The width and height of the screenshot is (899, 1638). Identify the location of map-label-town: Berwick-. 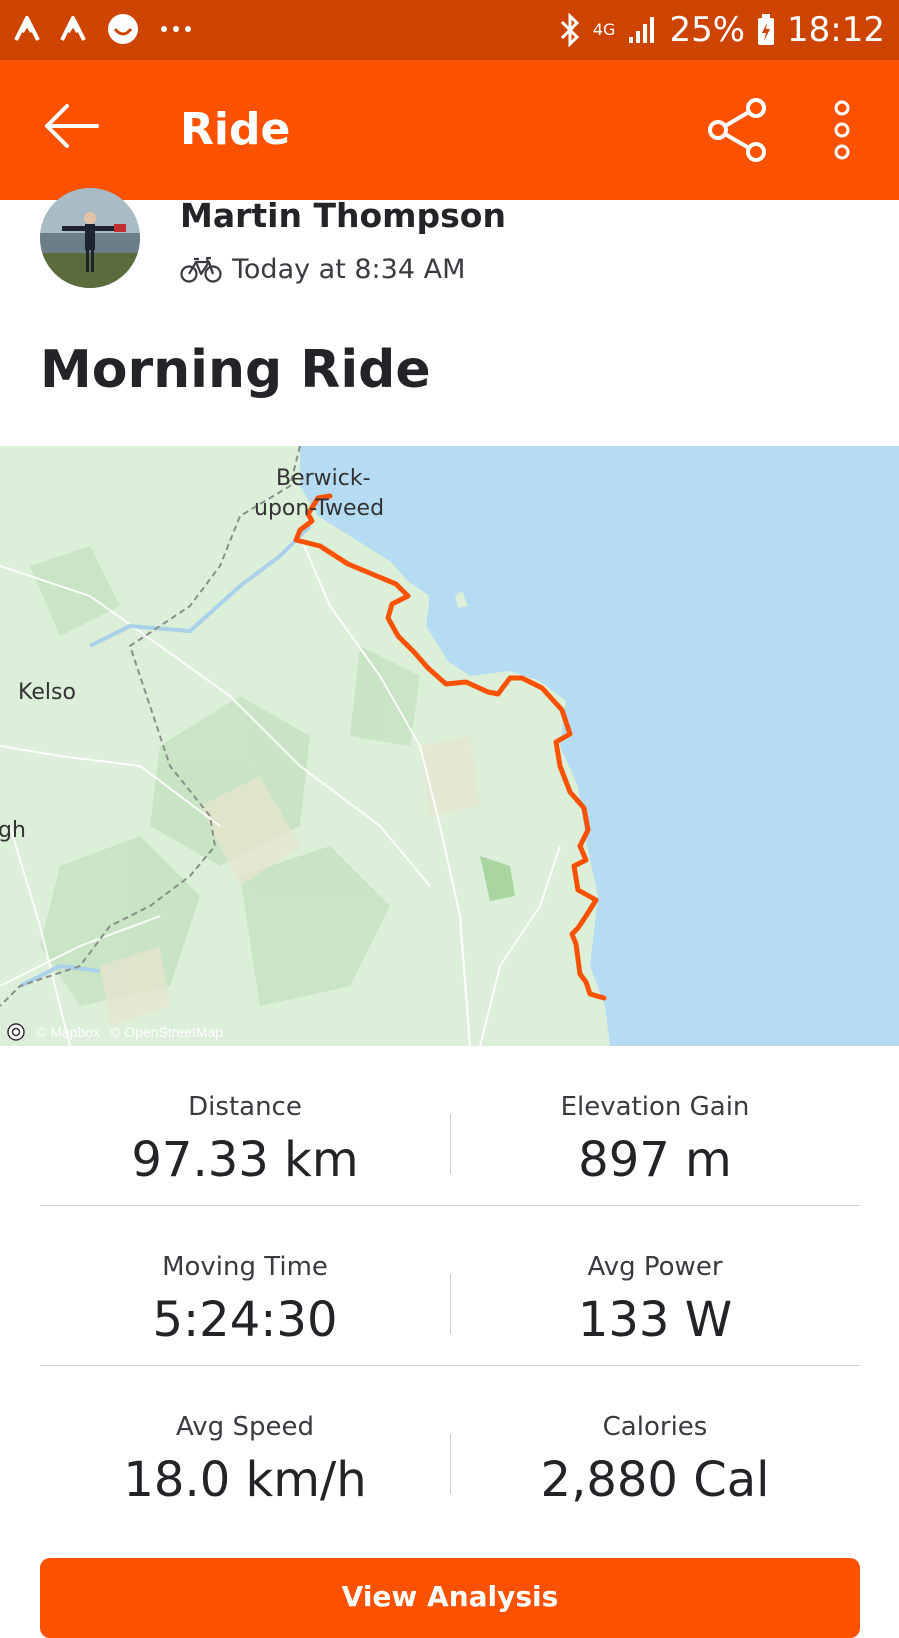
(323, 478).